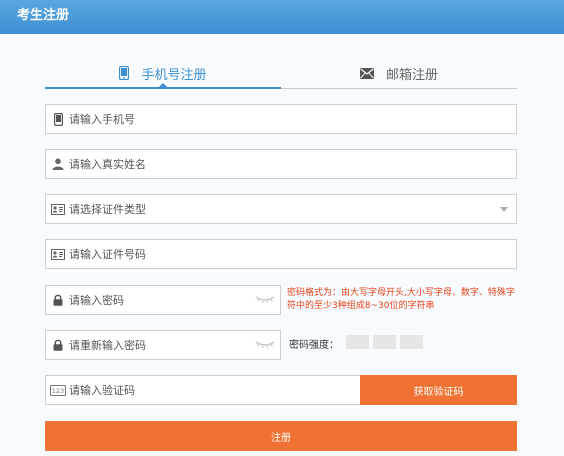 The width and height of the screenshot is (564, 456). Describe the element at coordinates (107, 209) in the screenshot. I see `id-type-placeholder: 请选择证件类型` at that location.